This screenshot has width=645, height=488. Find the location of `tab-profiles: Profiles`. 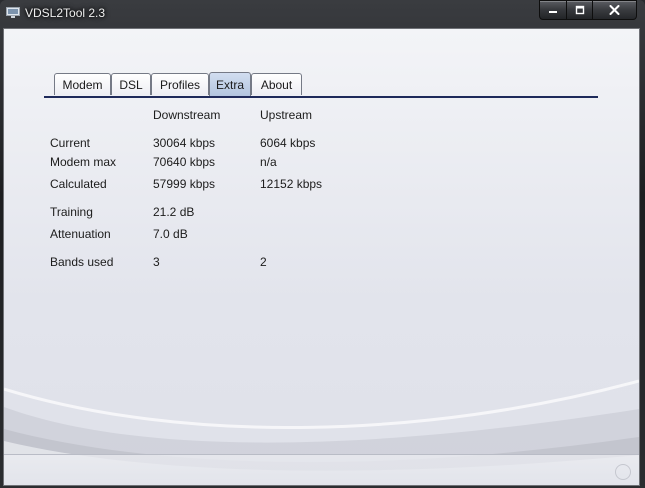

tab-profiles: Profiles is located at coordinates (180, 84).